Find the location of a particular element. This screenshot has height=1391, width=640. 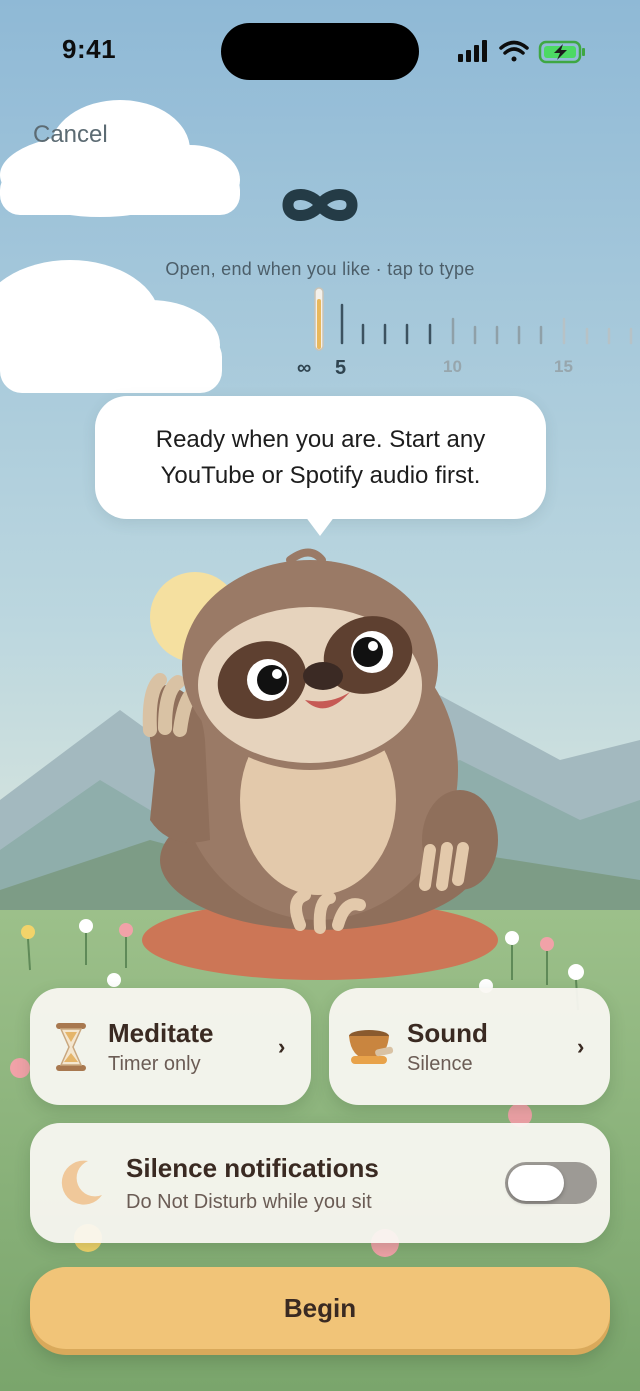

duration-caption: Open, end when you like · tap to type is located at coordinates (320, 269).